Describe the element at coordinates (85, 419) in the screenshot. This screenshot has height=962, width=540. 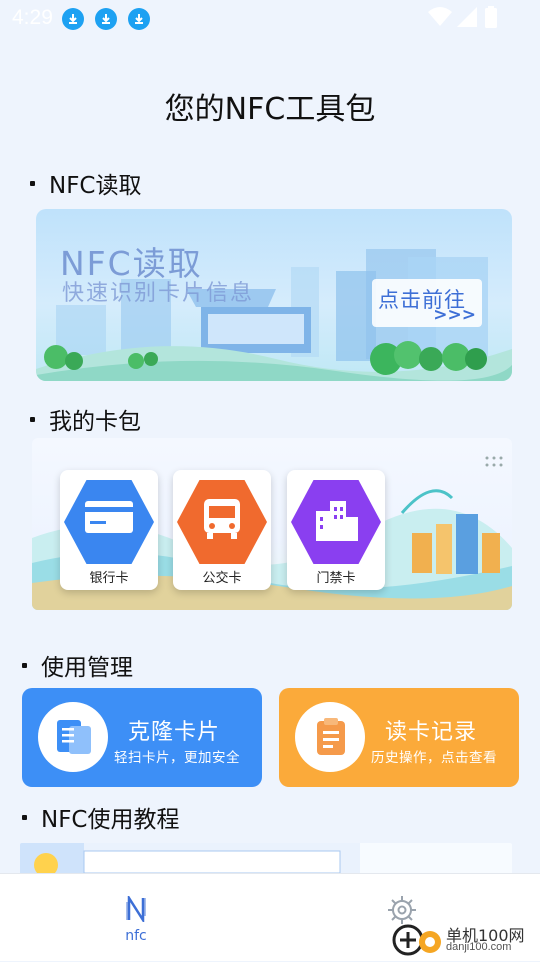
I see `section-title-wallet: 我的卡包` at that location.